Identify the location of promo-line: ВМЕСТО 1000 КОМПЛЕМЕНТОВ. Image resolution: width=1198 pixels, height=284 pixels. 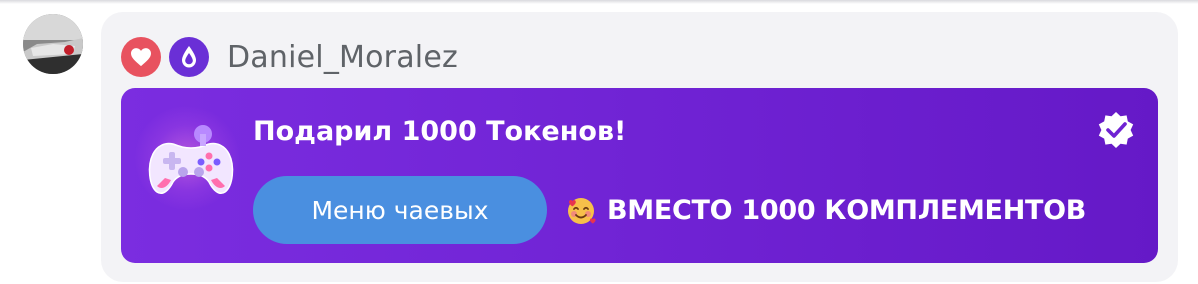
(825, 210).